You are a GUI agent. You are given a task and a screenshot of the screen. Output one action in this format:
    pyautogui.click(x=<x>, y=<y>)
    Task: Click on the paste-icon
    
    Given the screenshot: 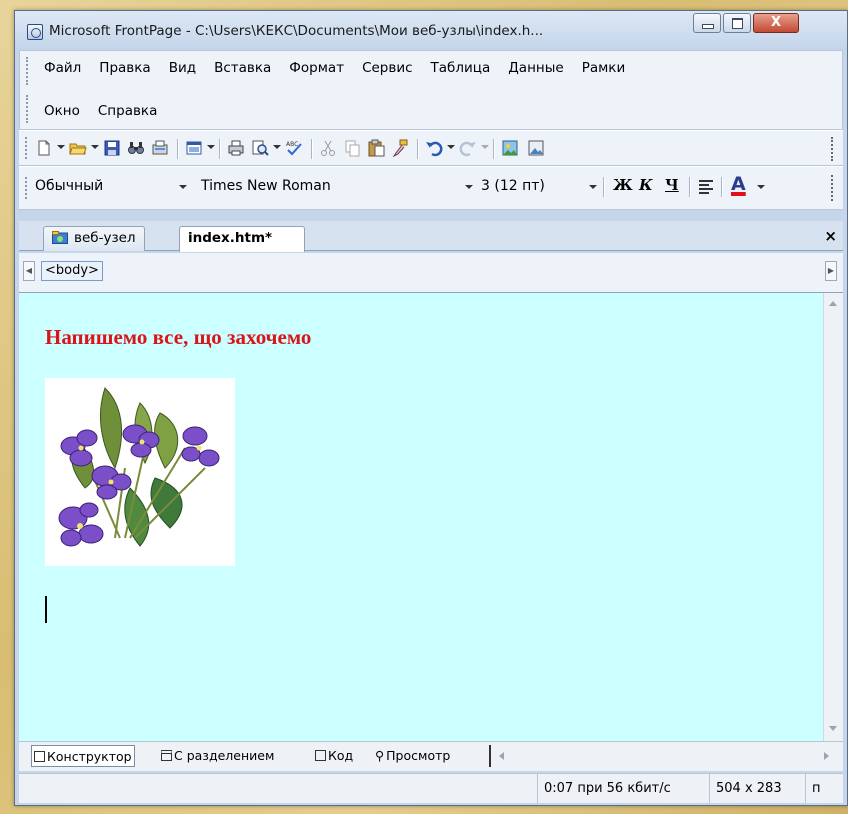 What is the action you would take?
    pyautogui.click(x=376, y=148)
    